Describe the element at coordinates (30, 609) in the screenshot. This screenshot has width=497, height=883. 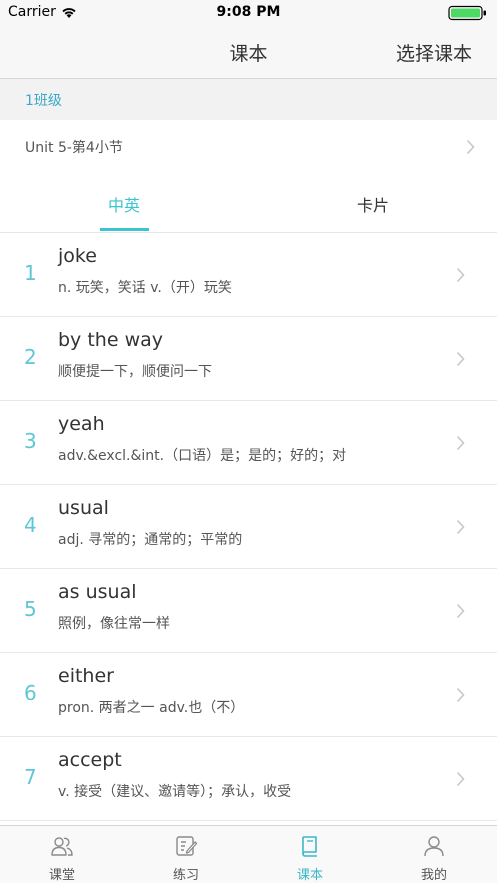
I see `word-index: 5` at that location.